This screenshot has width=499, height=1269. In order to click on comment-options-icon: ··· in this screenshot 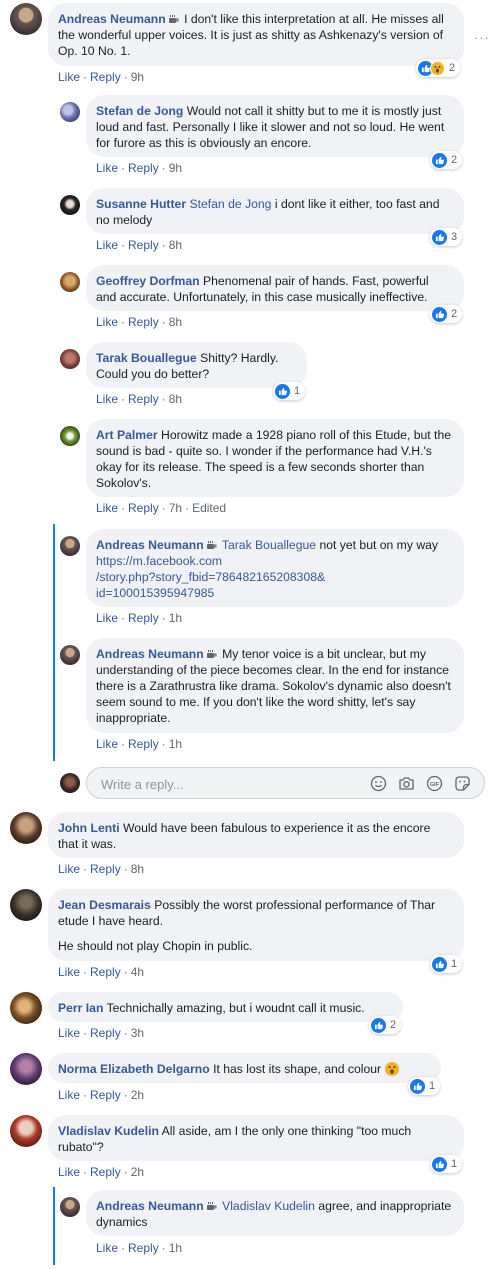, I will do `click(482, 37)`.